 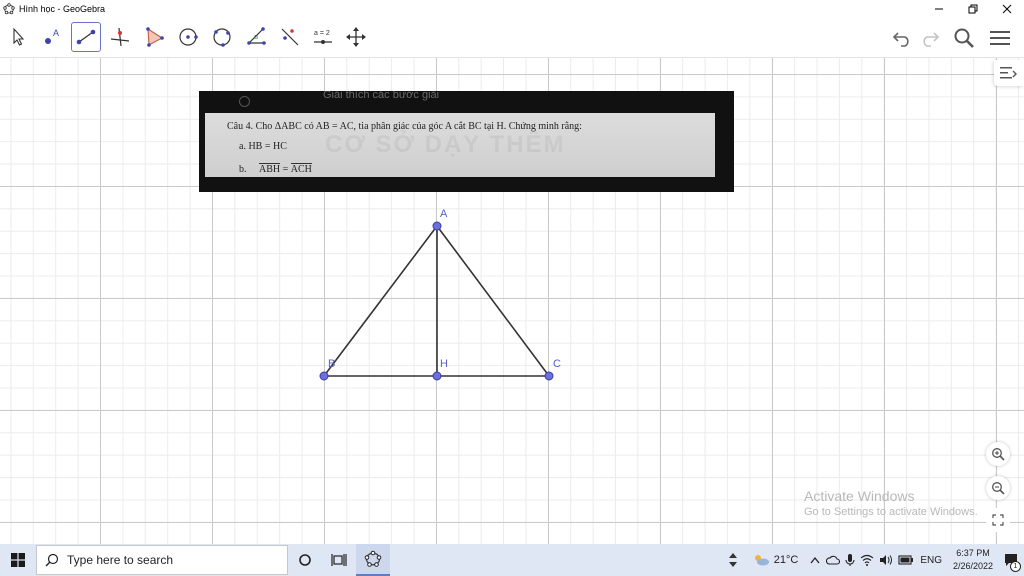 I want to click on menu-icon, so click(x=1000, y=38).